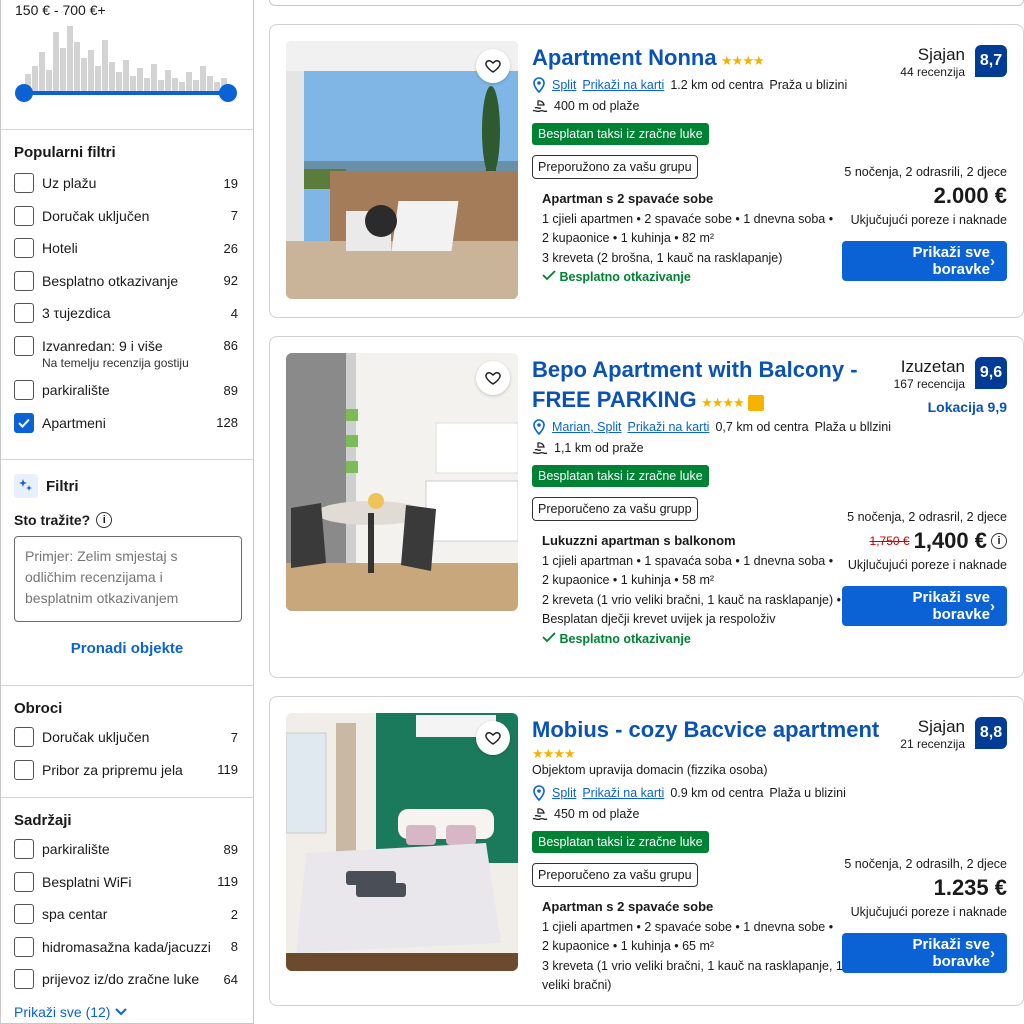  Describe the element at coordinates (615, 875) in the screenshot. I see `recommended-badge: Preporučeno za vašu grupu` at that location.